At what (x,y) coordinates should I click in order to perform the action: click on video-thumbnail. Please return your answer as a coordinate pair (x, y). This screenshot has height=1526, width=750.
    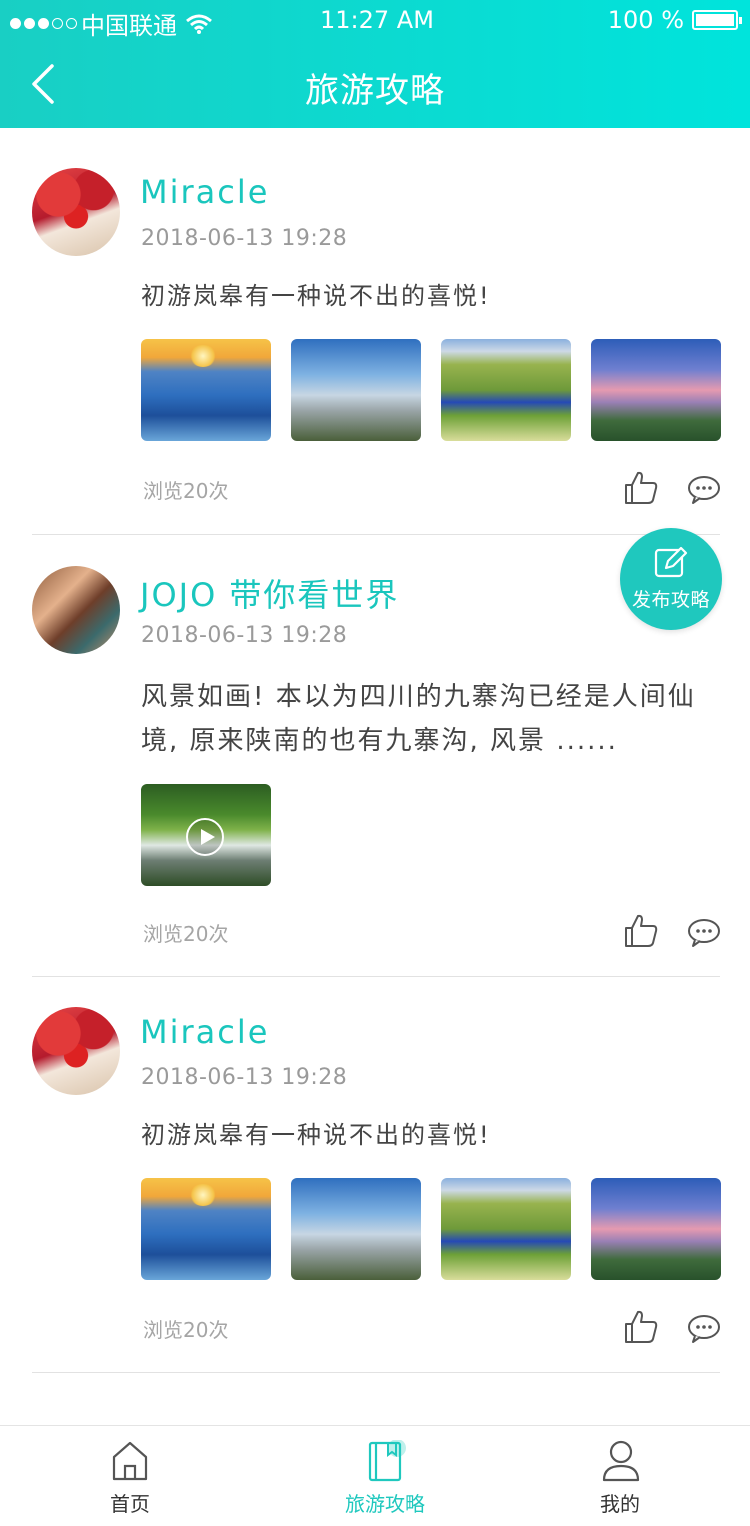
    Looking at the image, I should click on (206, 835).